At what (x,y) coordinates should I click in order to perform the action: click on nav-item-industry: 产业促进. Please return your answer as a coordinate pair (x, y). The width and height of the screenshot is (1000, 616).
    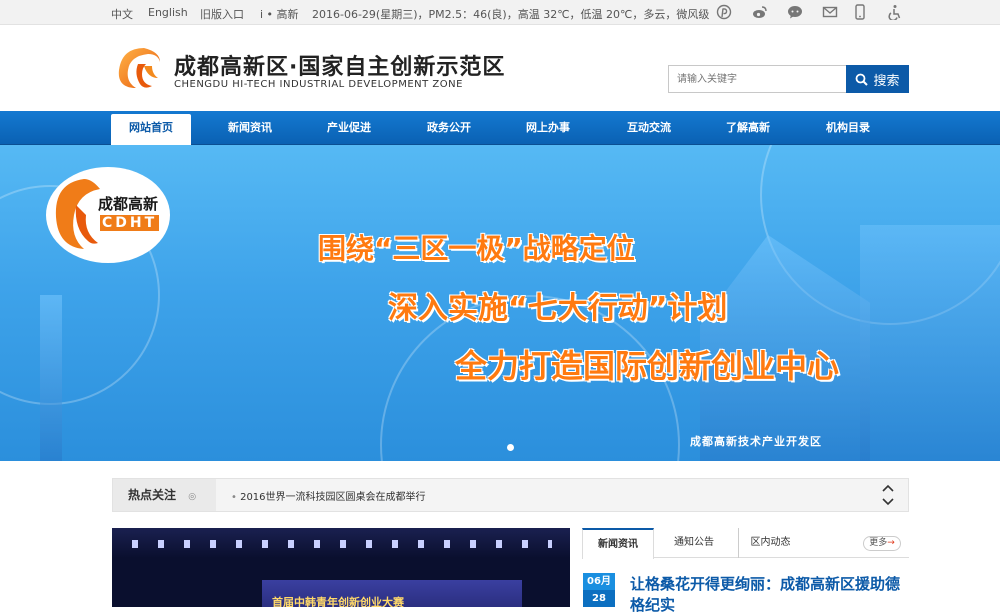
    Looking at the image, I should click on (349, 128).